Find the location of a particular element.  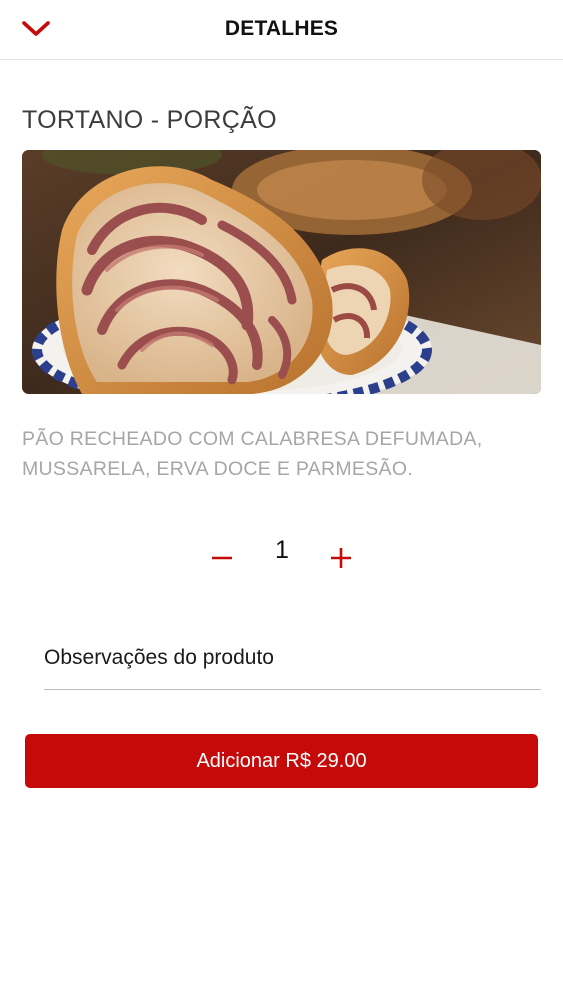

quantity-stepper: 1 is located at coordinates (281, 560).